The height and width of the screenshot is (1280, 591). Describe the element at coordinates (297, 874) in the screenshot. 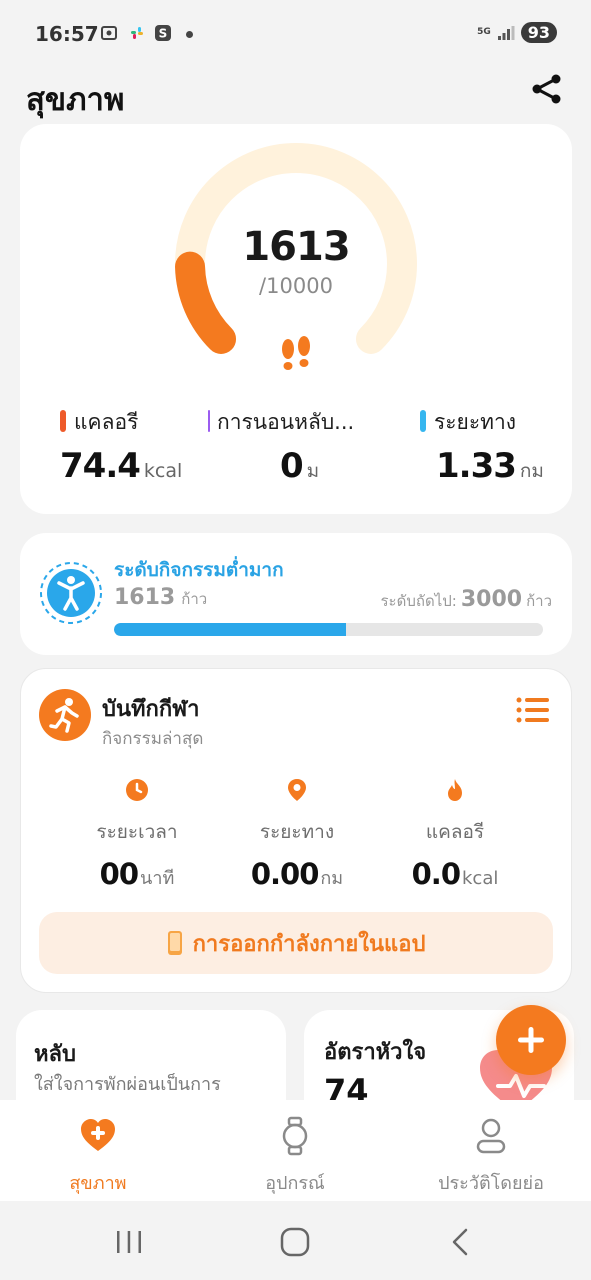

I see `distance-stat-value: 0.00 กม` at that location.